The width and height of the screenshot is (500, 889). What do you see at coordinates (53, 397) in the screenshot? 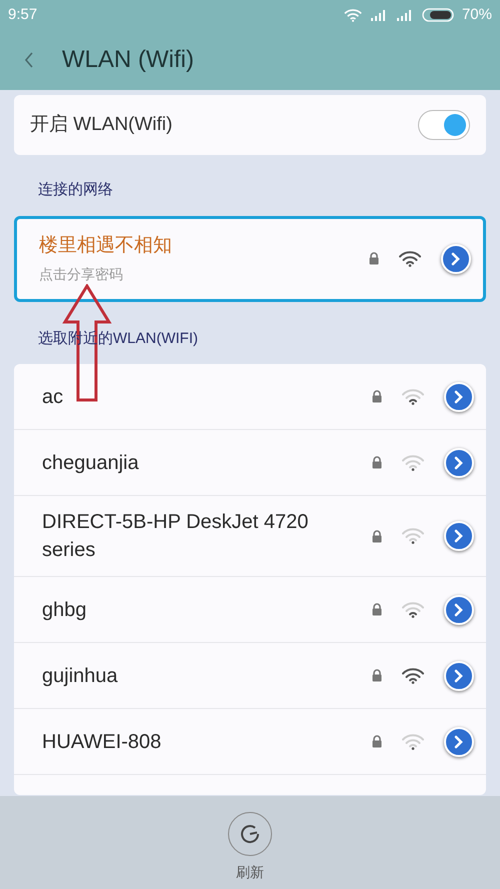
I see `network-name: ac` at bounding box center [53, 397].